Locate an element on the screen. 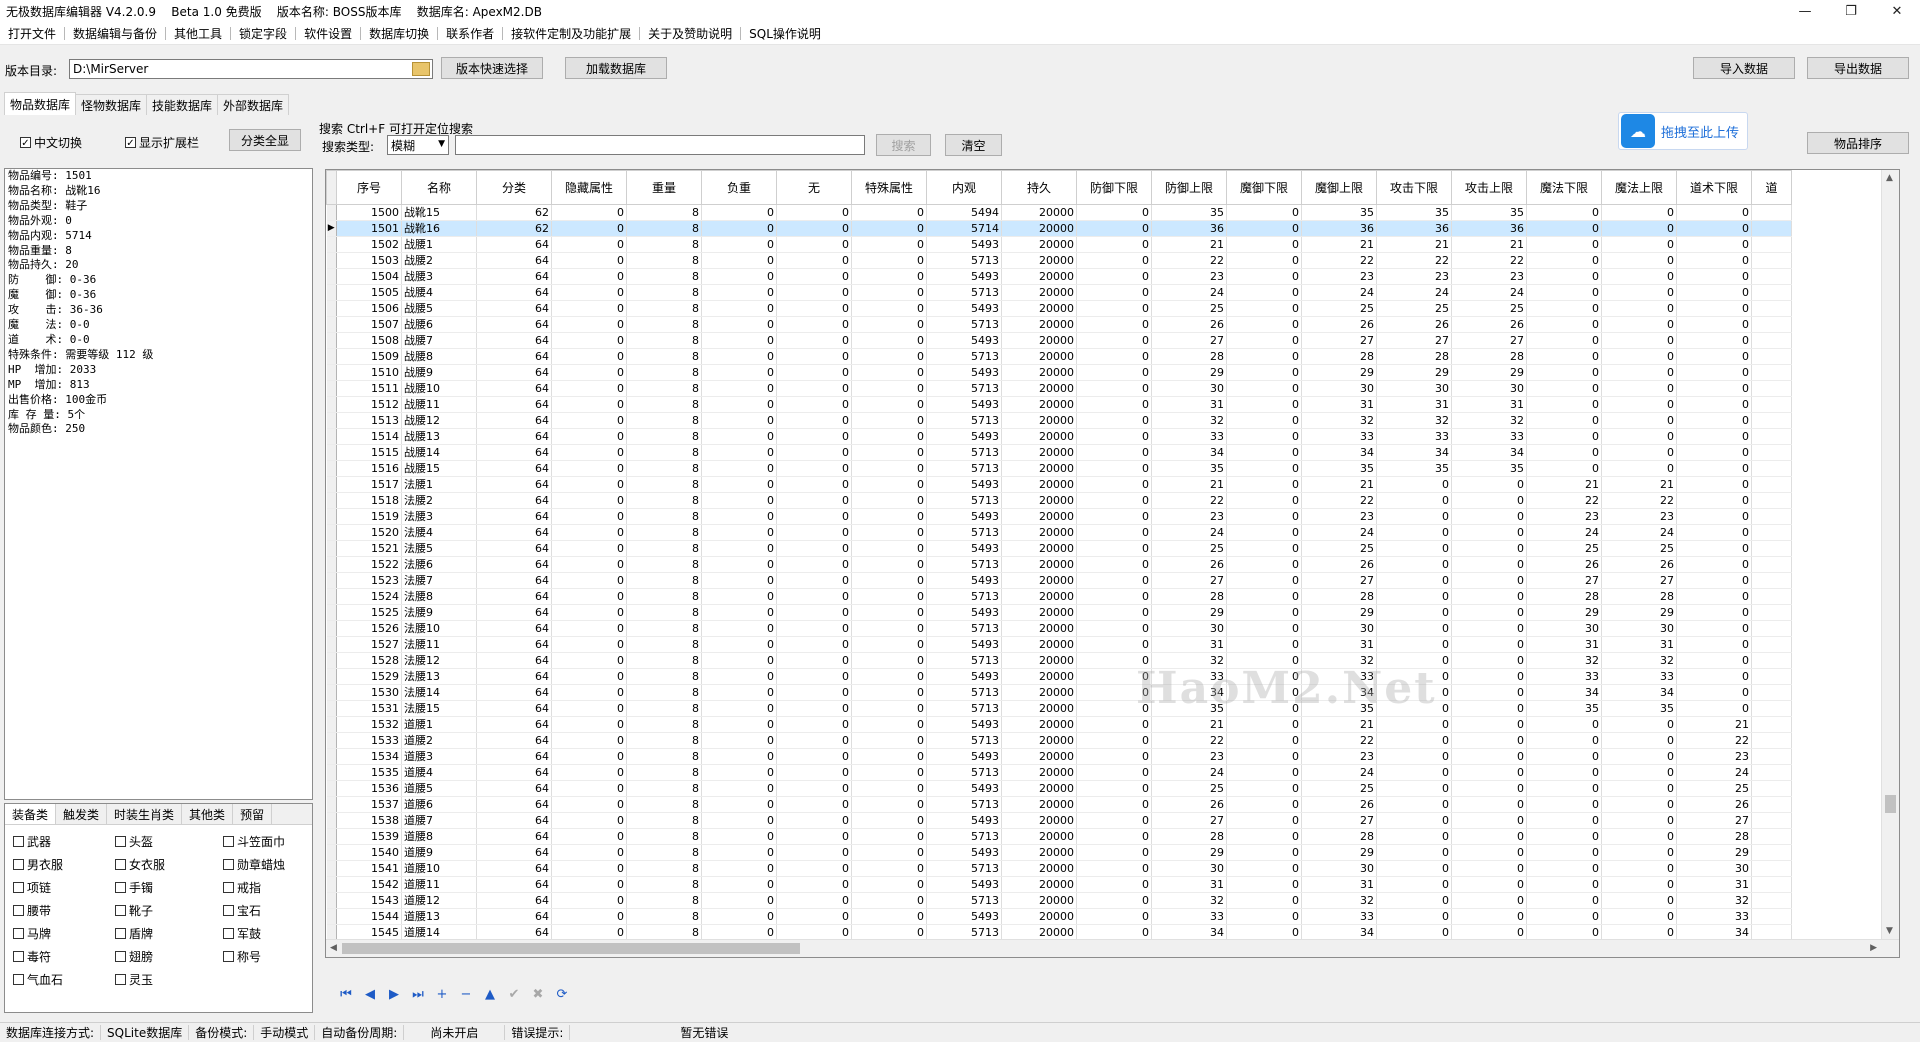 This screenshot has width=1920, height=1042. table-cell: 36 is located at coordinates (1189, 228).